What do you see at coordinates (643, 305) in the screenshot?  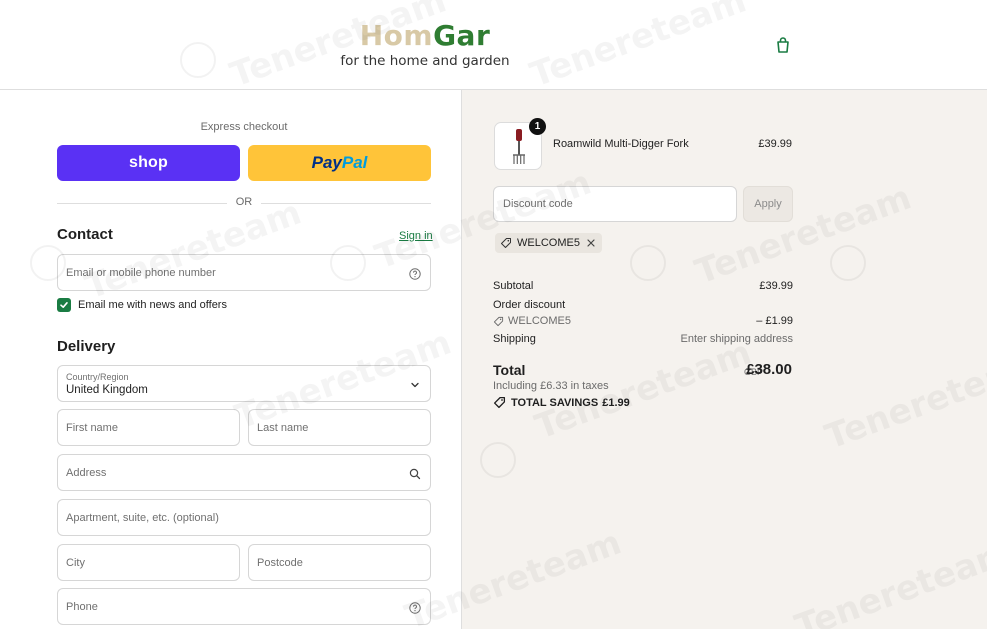 I see `order-discount-row: Order discount` at bounding box center [643, 305].